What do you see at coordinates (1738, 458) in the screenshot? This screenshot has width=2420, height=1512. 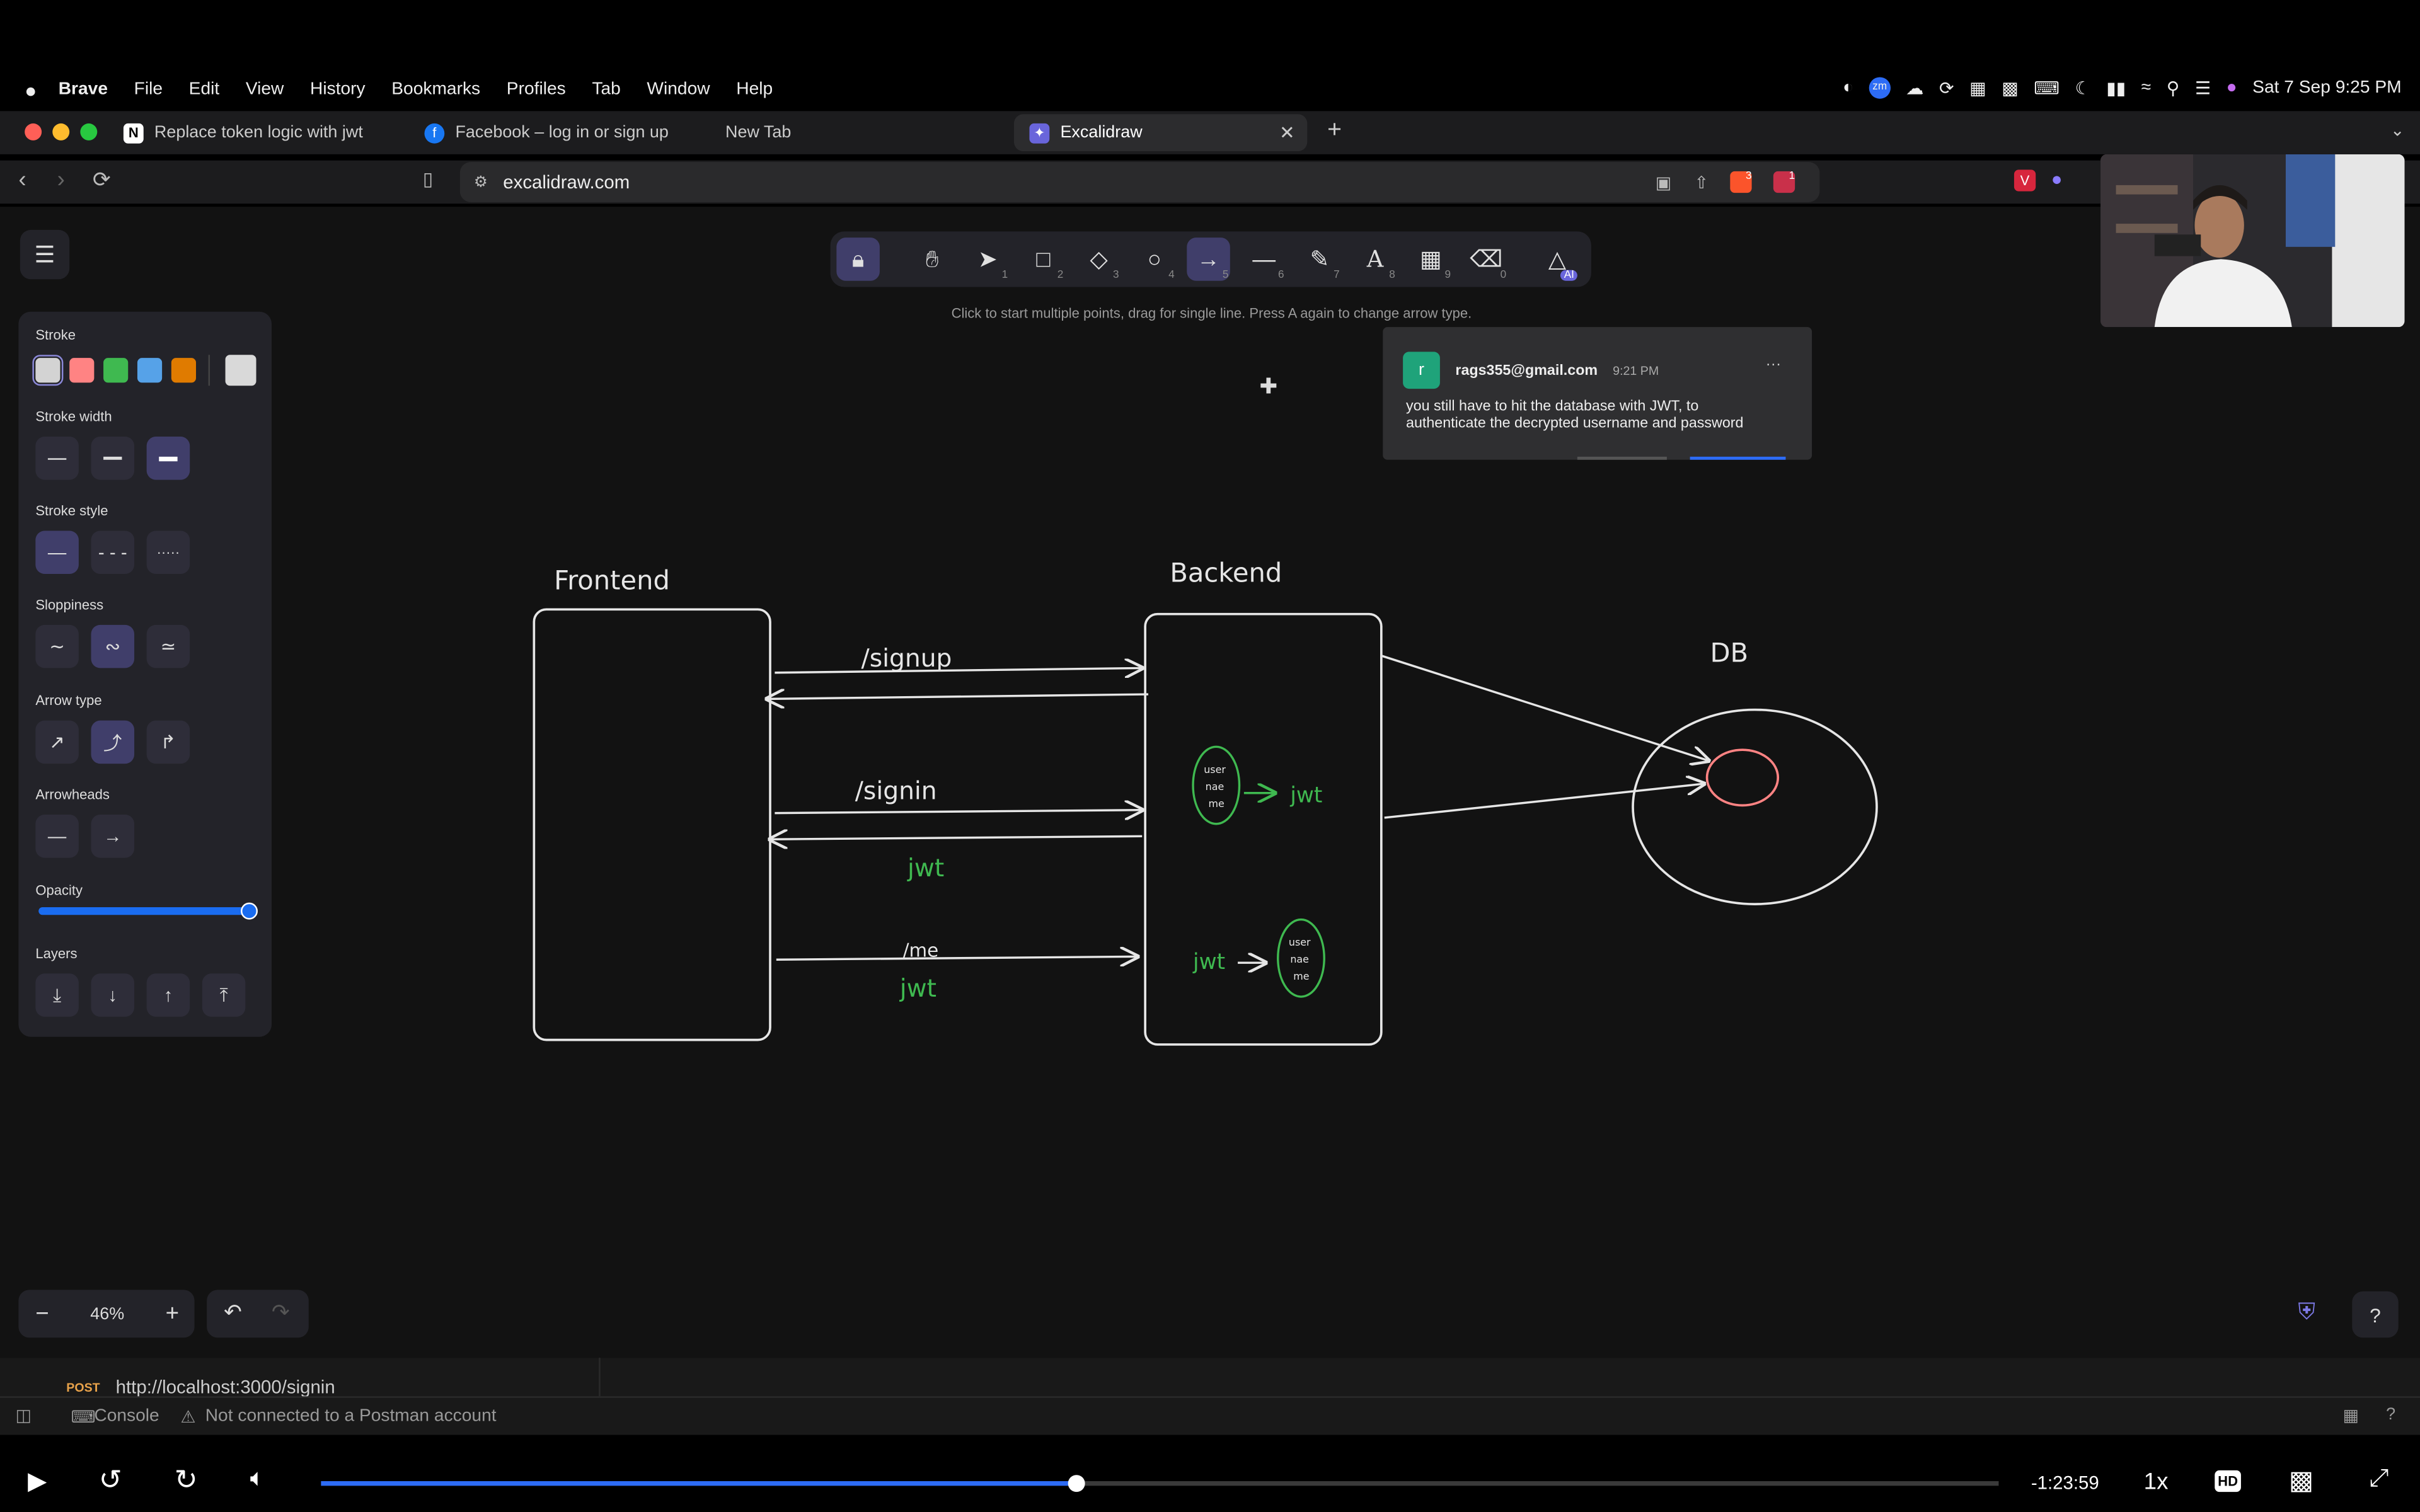 I see `notification-button-primary` at bounding box center [1738, 458].